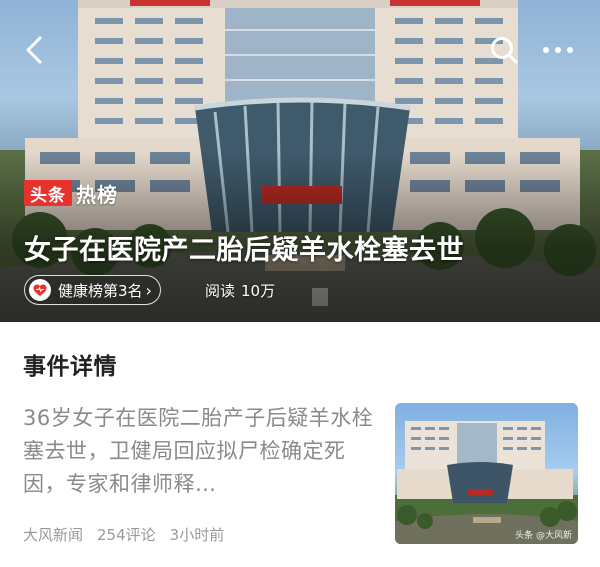 Image resolution: width=600 pixels, height=567 pixels. What do you see at coordinates (40, 290) in the screenshot?
I see `heart-icon` at bounding box center [40, 290].